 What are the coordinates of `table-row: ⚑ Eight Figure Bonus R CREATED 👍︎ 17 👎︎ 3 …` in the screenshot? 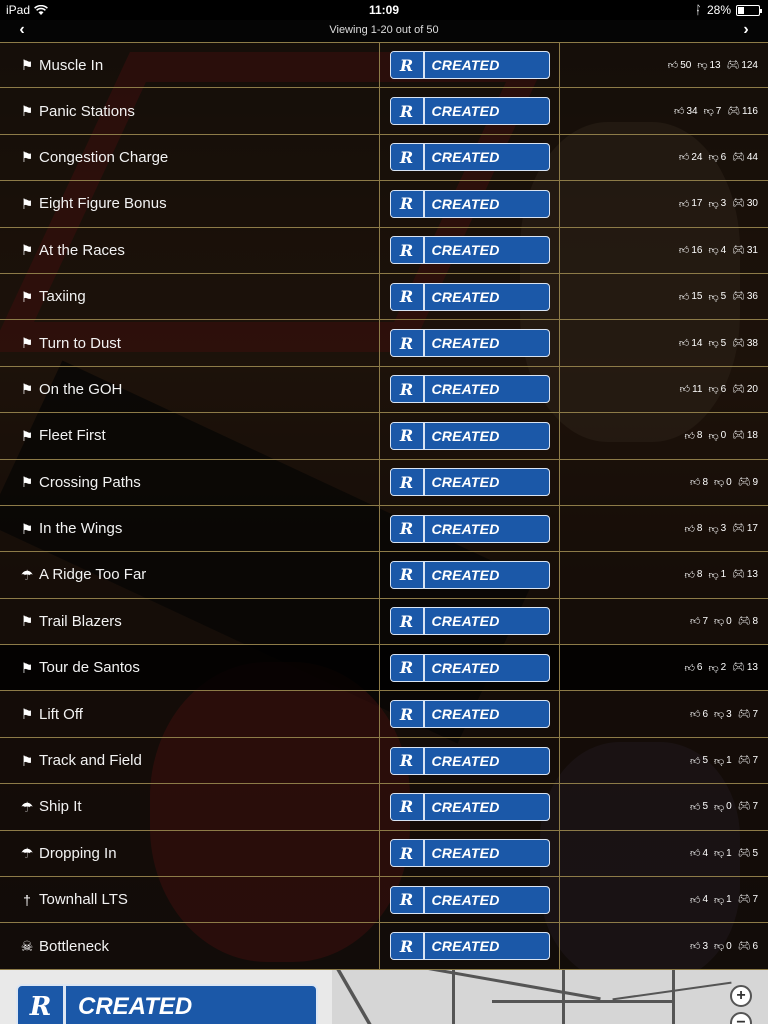 It's located at (384, 204).